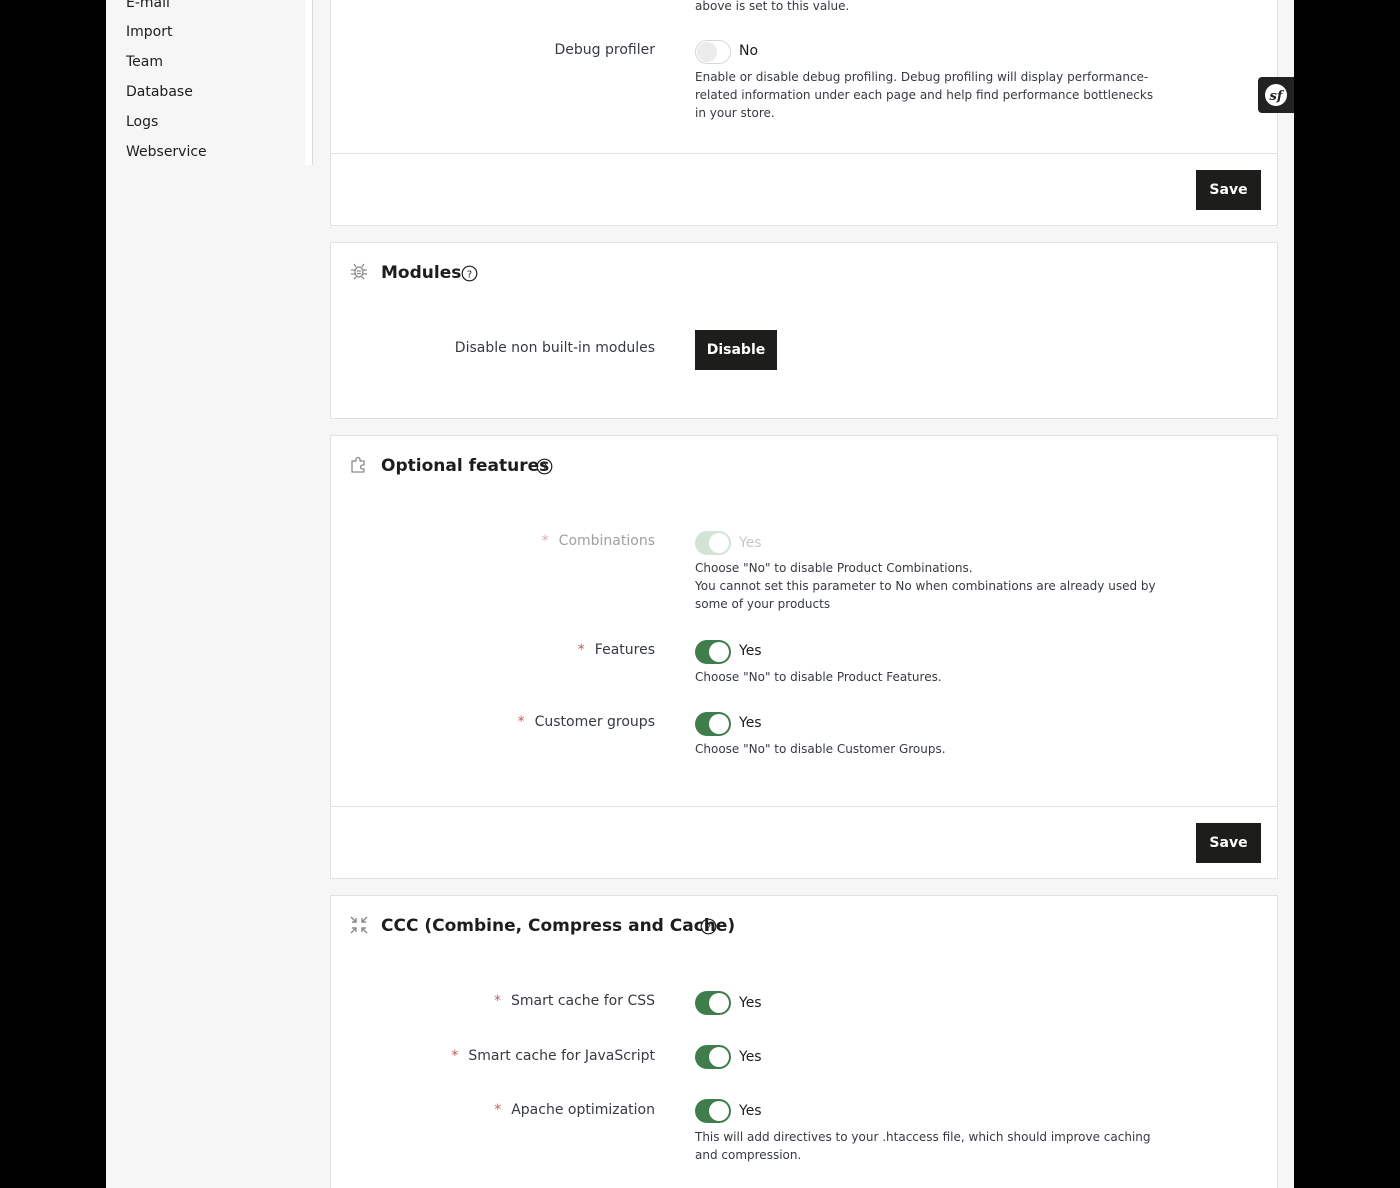 The width and height of the screenshot is (1400, 1188). Describe the element at coordinates (1228, 190) in the screenshot. I see `debug-save-button: Save` at that location.